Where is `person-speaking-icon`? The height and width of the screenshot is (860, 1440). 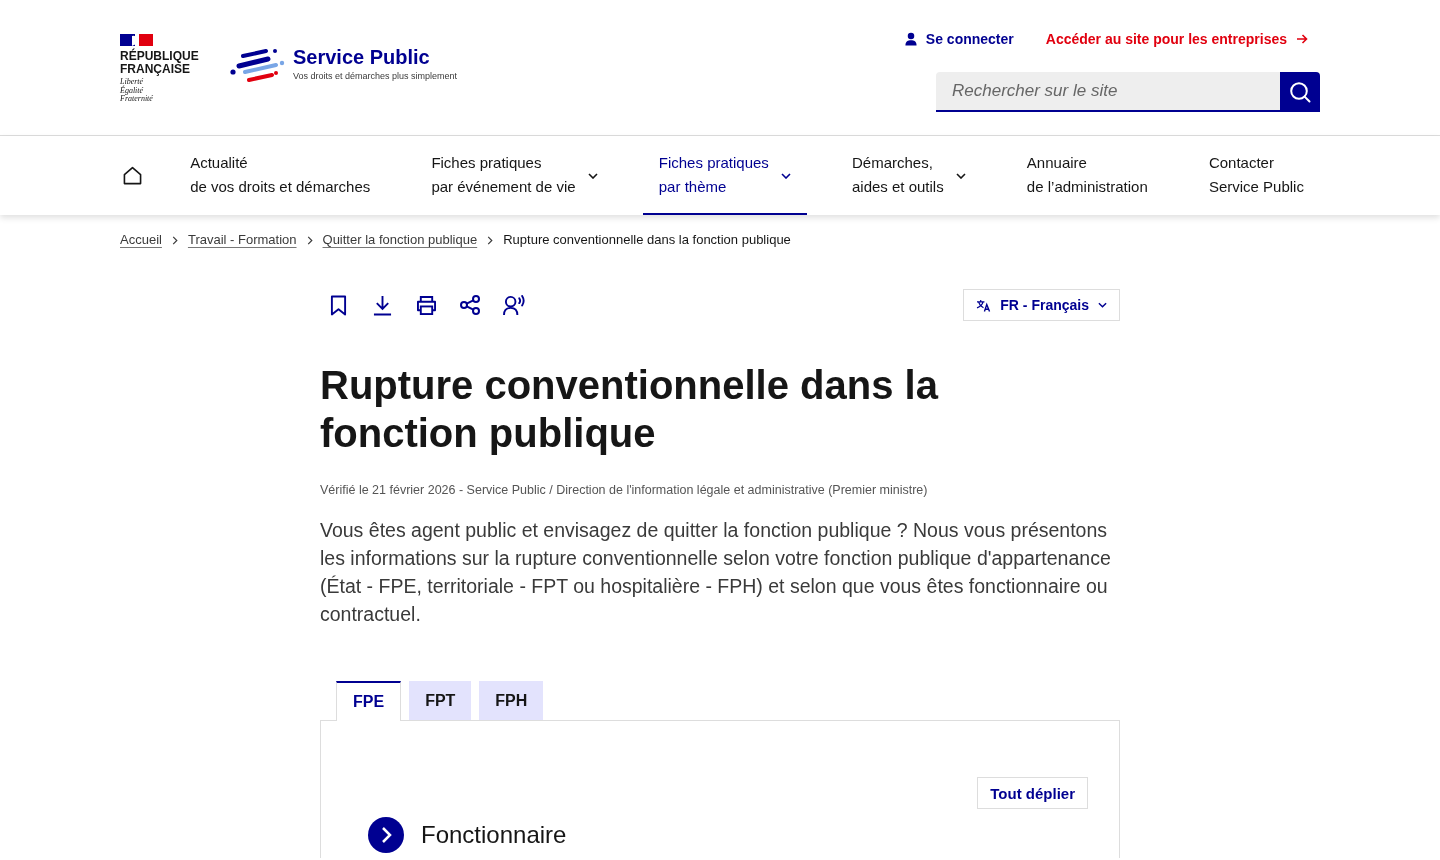
person-speaking-icon is located at coordinates (514, 305).